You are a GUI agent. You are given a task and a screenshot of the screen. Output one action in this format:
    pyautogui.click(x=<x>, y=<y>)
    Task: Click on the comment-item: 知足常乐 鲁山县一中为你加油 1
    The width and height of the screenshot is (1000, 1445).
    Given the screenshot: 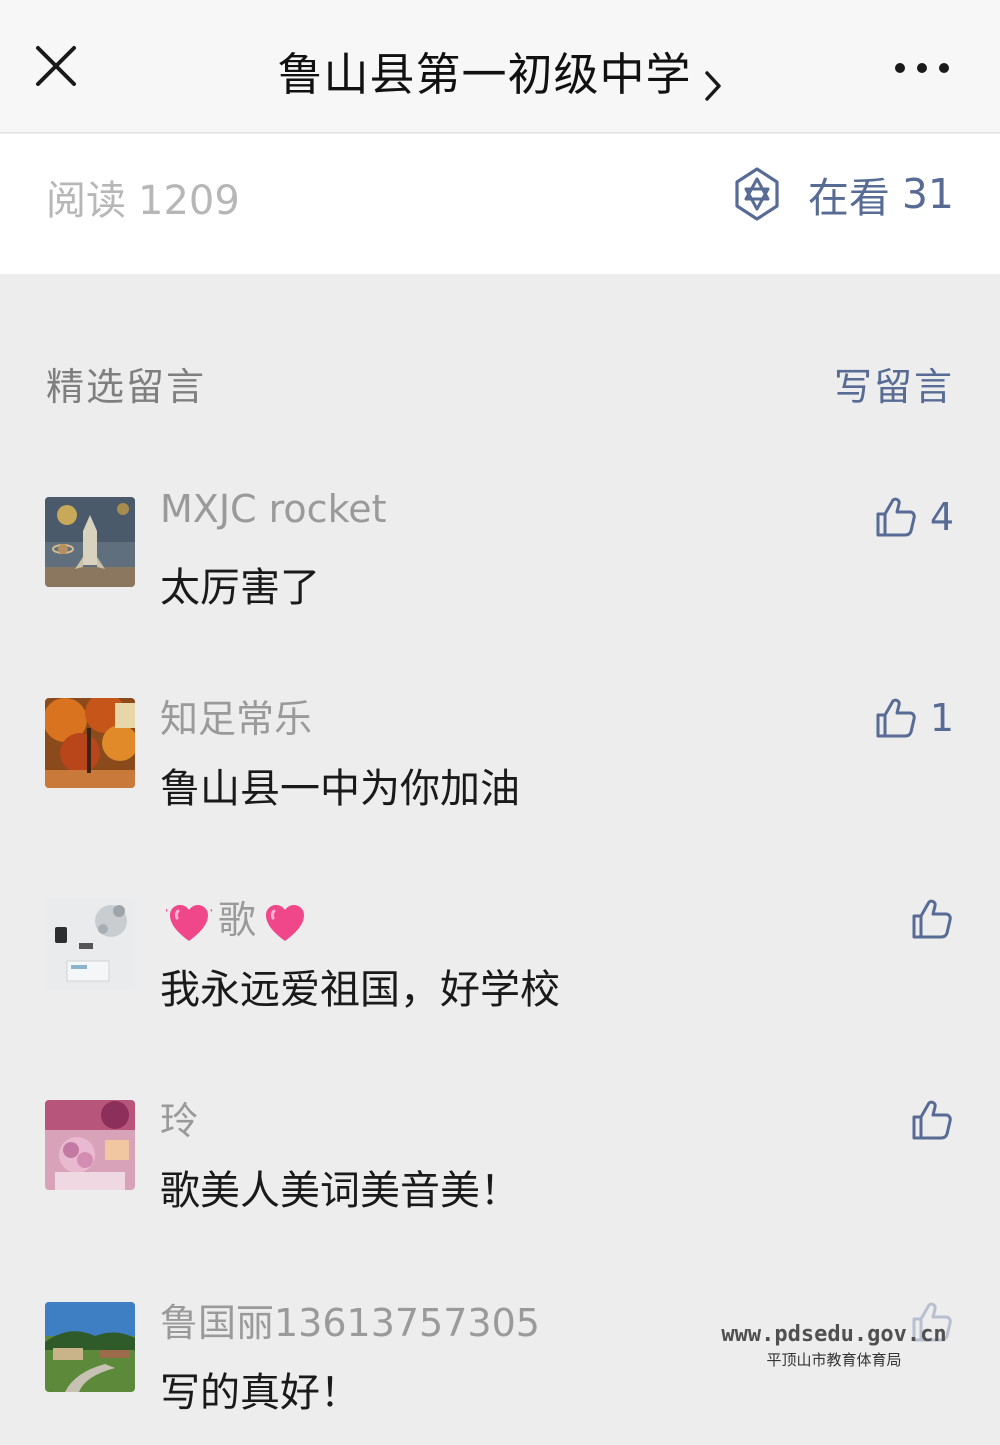 What is the action you would take?
    pyautogui.click(x=500, y=772)
    